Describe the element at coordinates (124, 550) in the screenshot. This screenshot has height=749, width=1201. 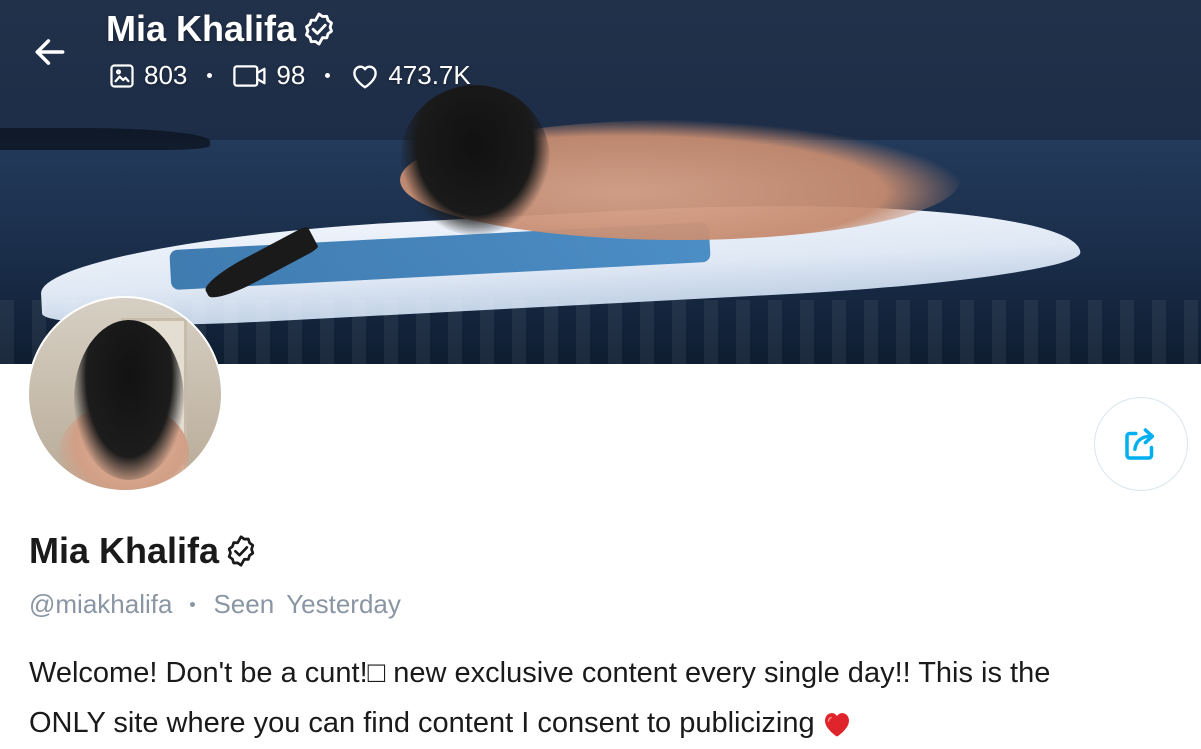
I see `profile-name-text: Mia Khalifa` at that location.